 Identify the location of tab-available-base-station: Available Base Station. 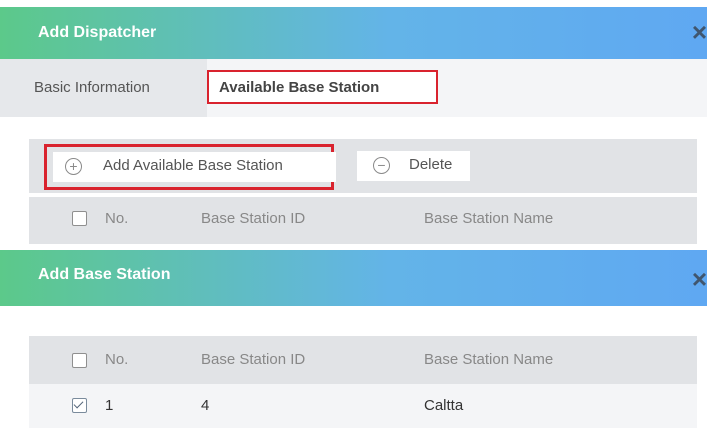
(322, 87).